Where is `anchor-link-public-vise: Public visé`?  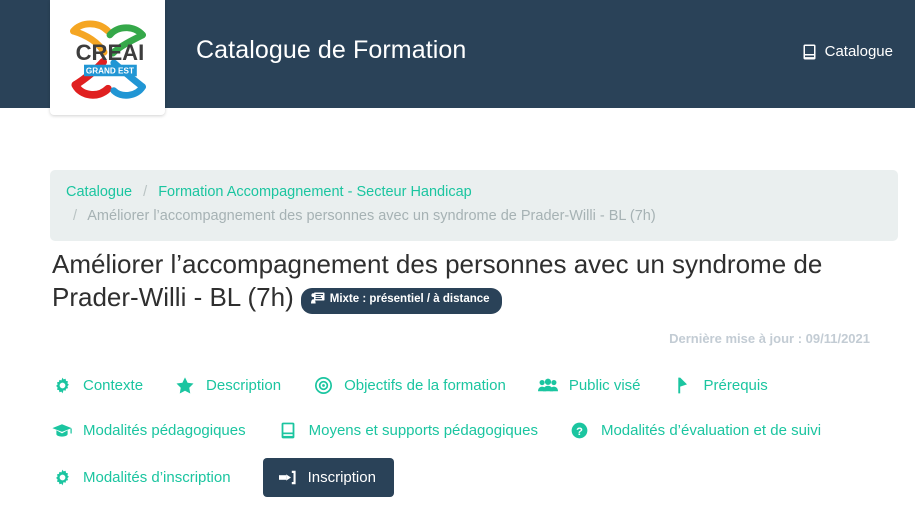
anchor-link-public-vise: Public visé is located at coordinates (589, 386).